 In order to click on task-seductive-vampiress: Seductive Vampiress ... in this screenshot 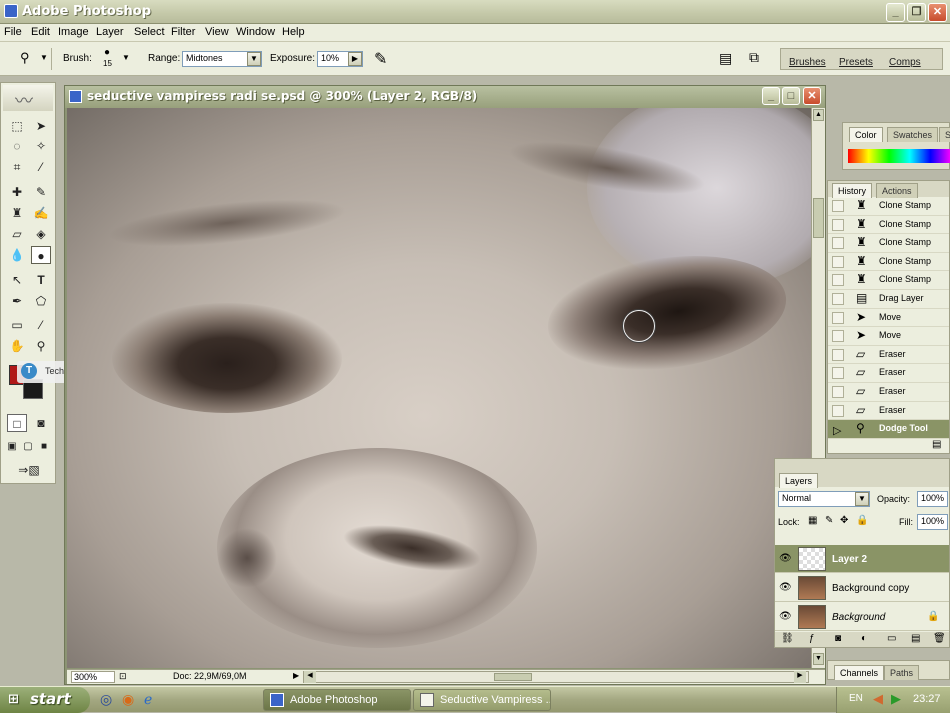, I will do `click(482, 700)`.